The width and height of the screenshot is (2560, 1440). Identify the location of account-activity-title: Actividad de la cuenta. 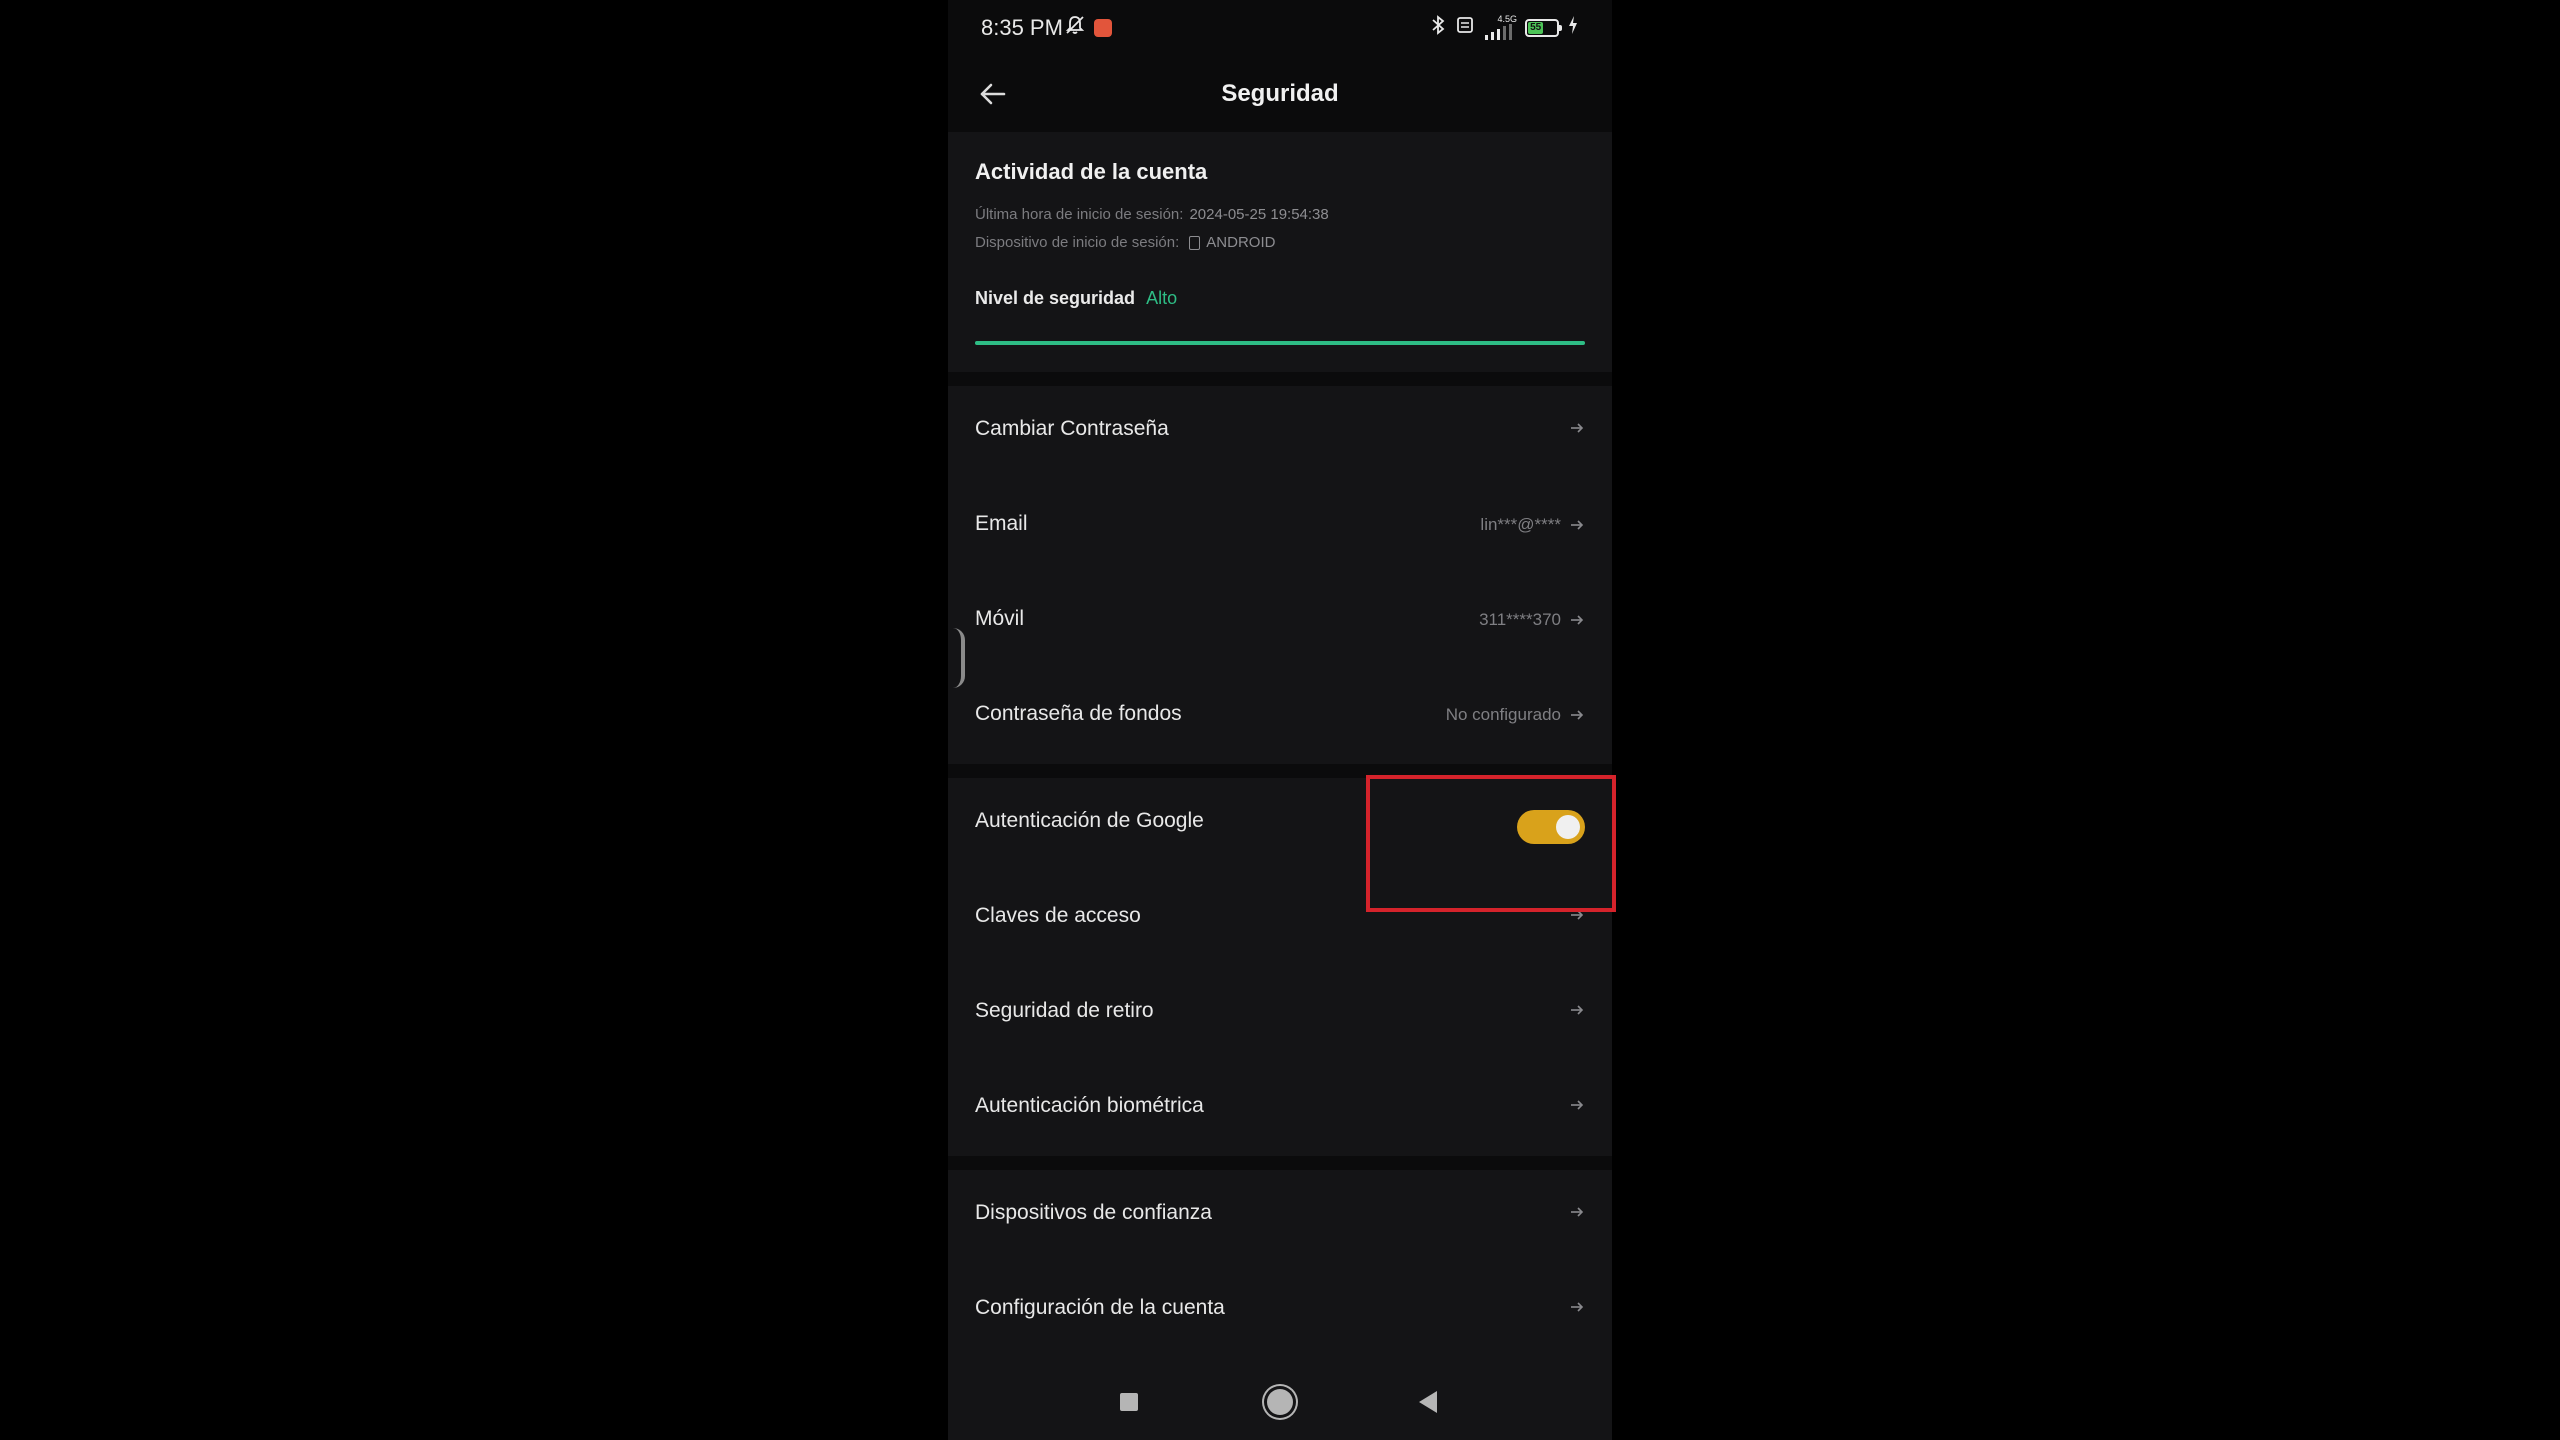
(1091, 171).